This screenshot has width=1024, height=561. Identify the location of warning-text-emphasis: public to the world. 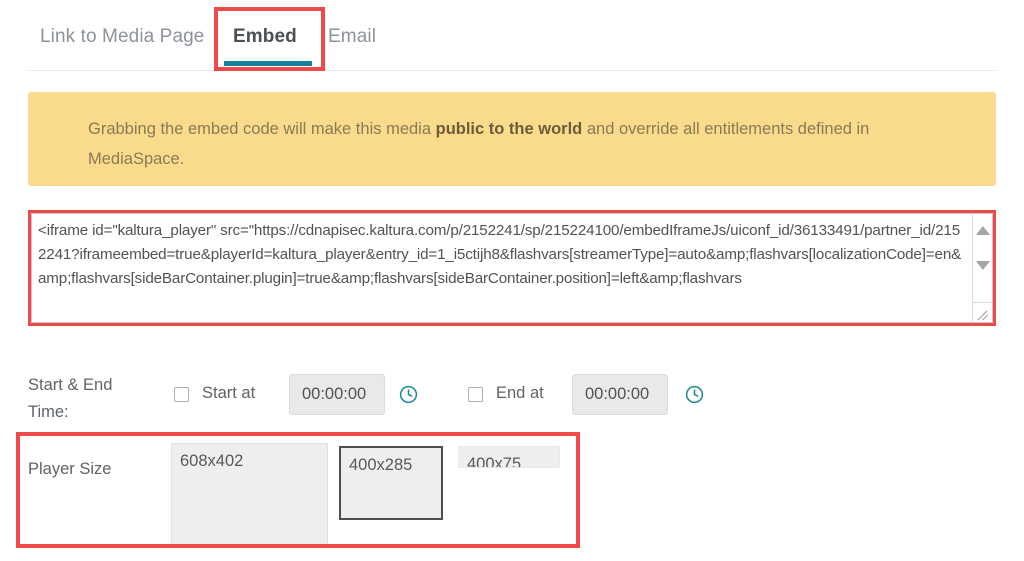
(509, 129).